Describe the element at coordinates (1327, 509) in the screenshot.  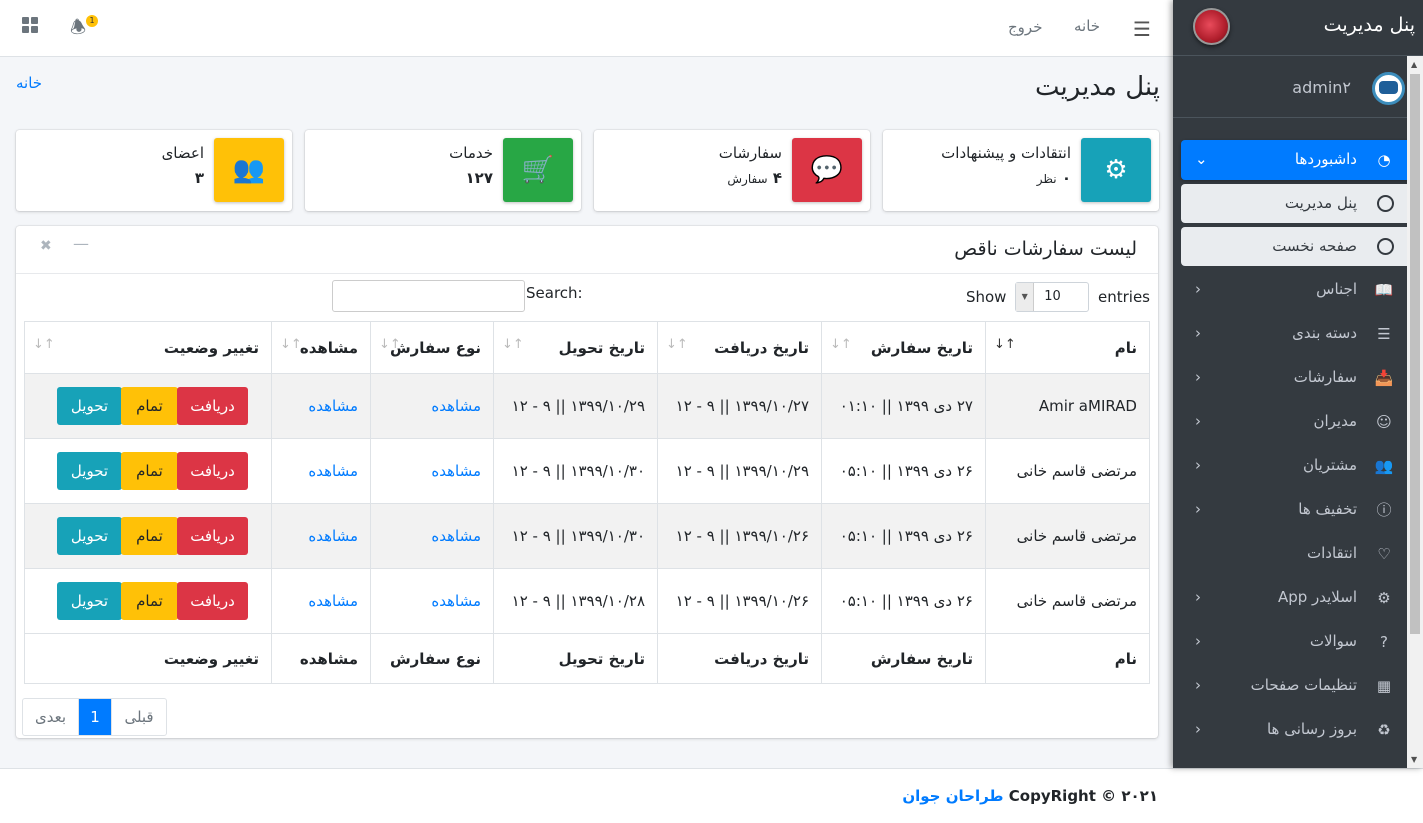
I see `sidebar-item-label: تخفیف ها` at that location.